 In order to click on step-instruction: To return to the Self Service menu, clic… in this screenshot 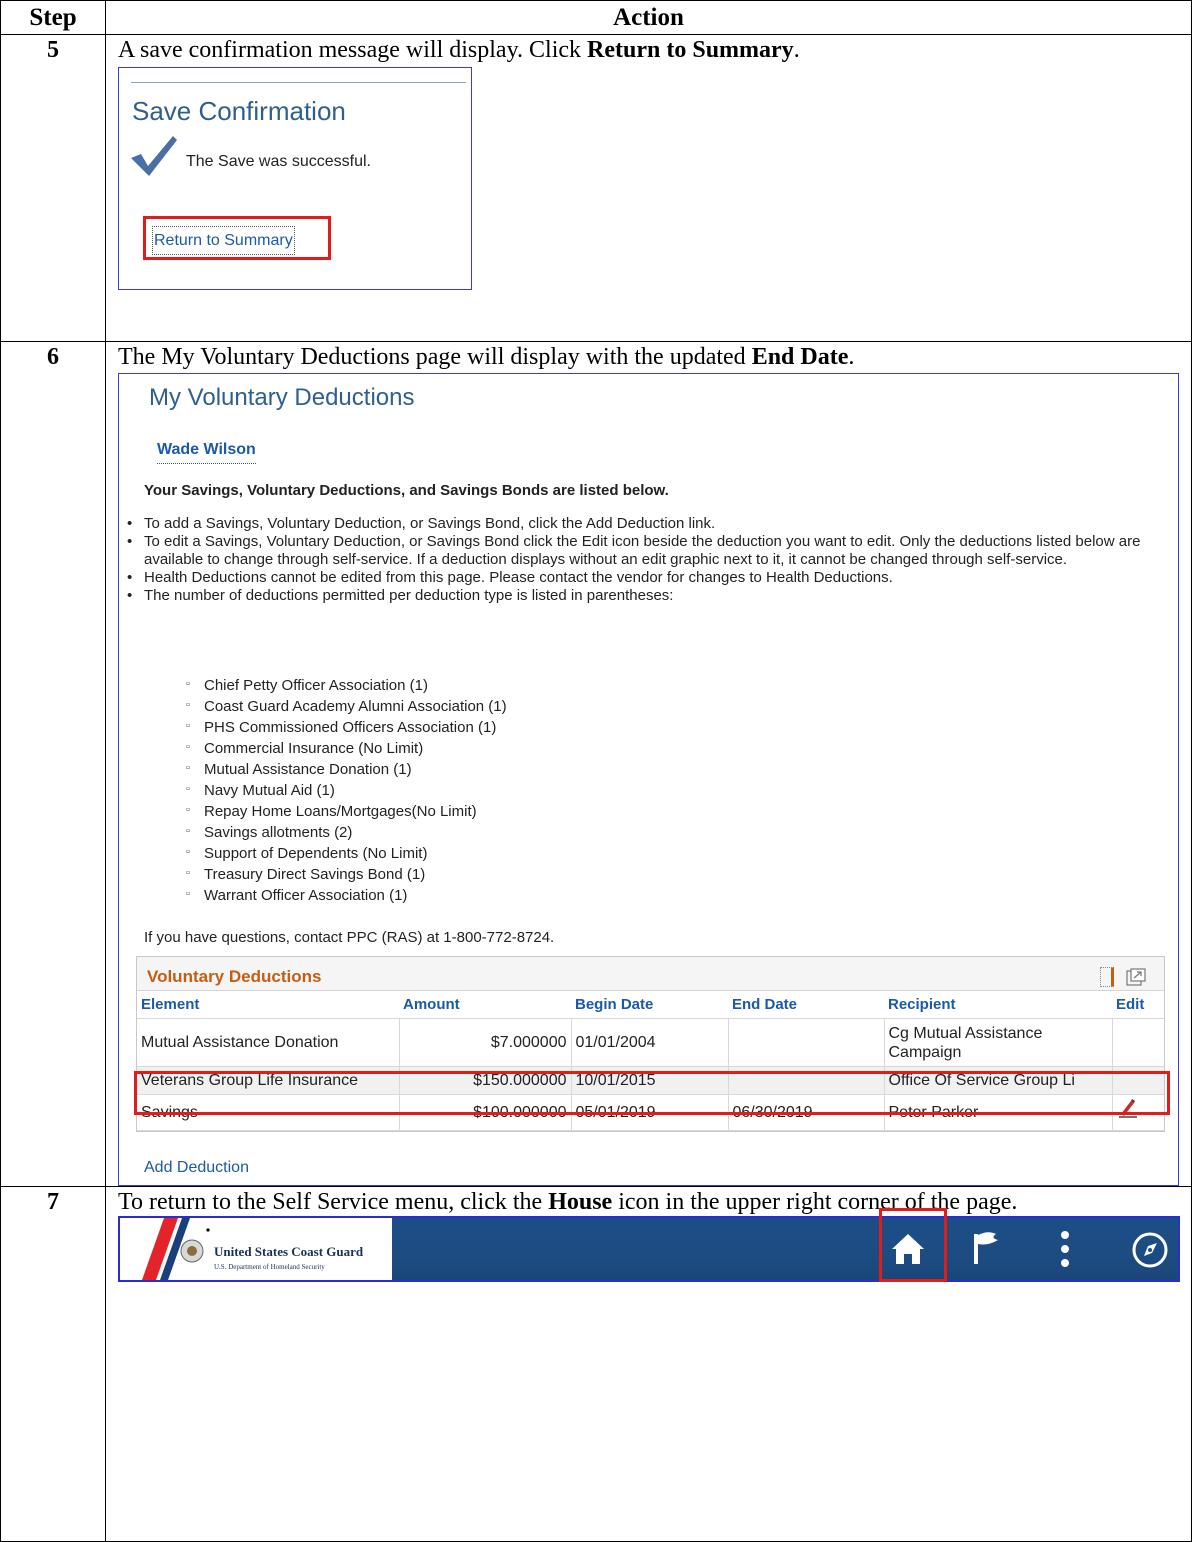, I will do `click(568, 1202)`.